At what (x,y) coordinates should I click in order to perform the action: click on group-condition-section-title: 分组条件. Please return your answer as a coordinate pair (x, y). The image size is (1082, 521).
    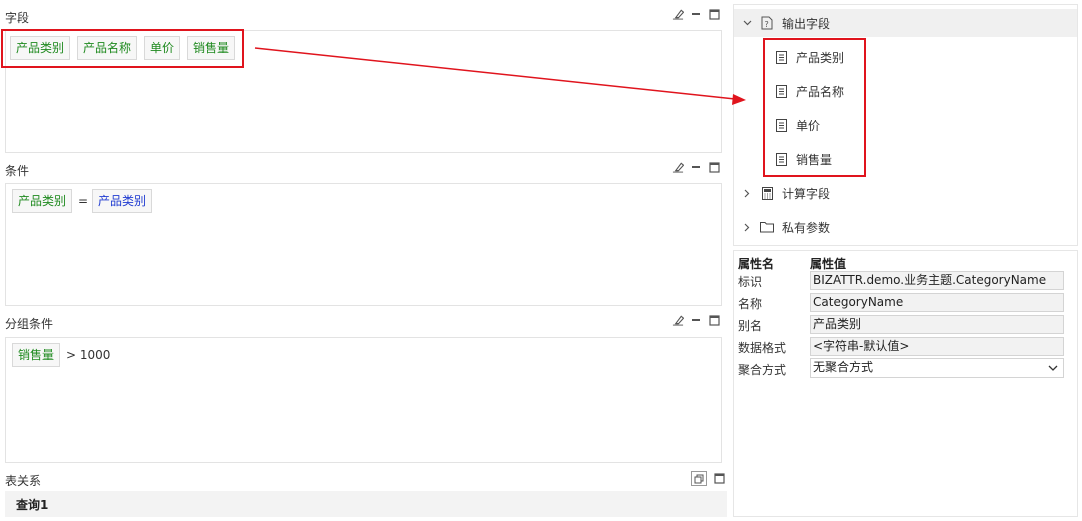
    Looking at the image, I should click on (29, 324).